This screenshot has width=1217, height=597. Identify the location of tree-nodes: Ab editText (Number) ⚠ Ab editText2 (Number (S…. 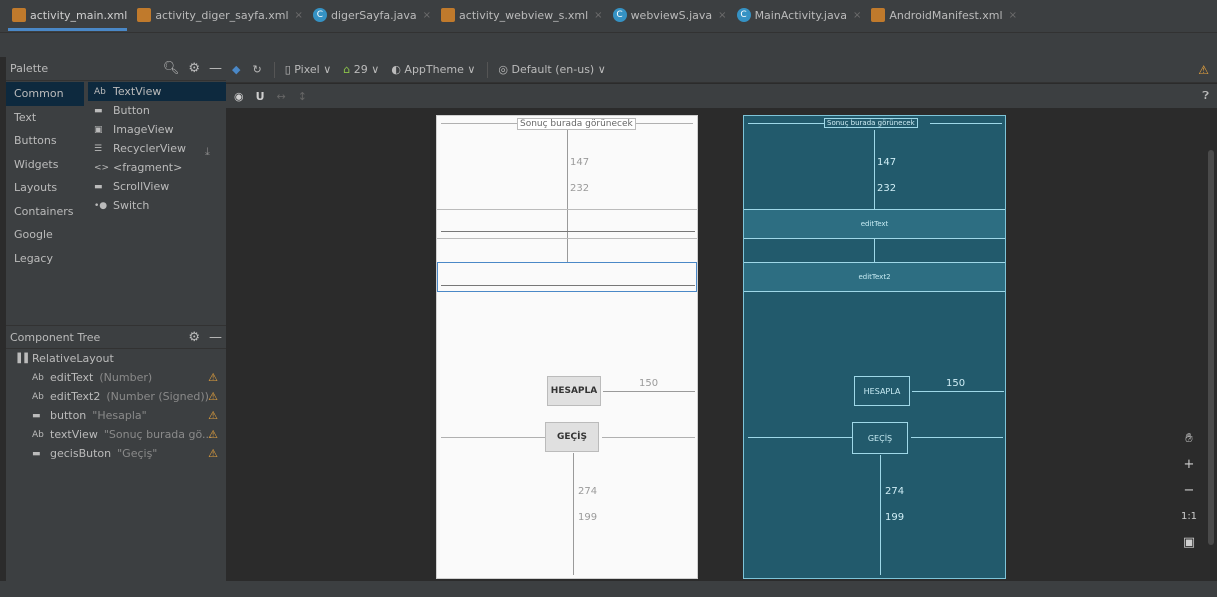
(116, 415).